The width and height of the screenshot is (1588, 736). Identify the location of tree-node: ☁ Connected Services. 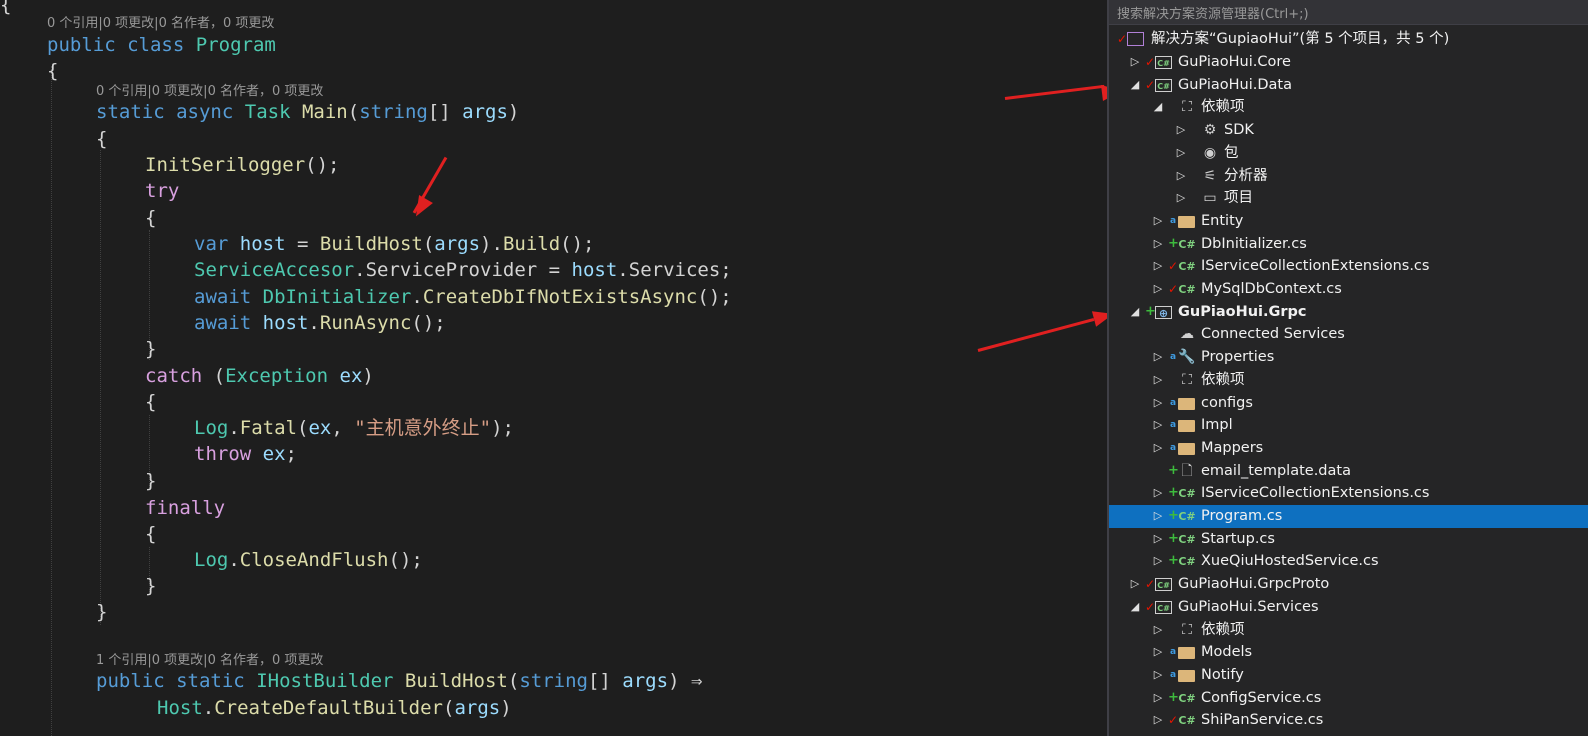
(1348, 334).